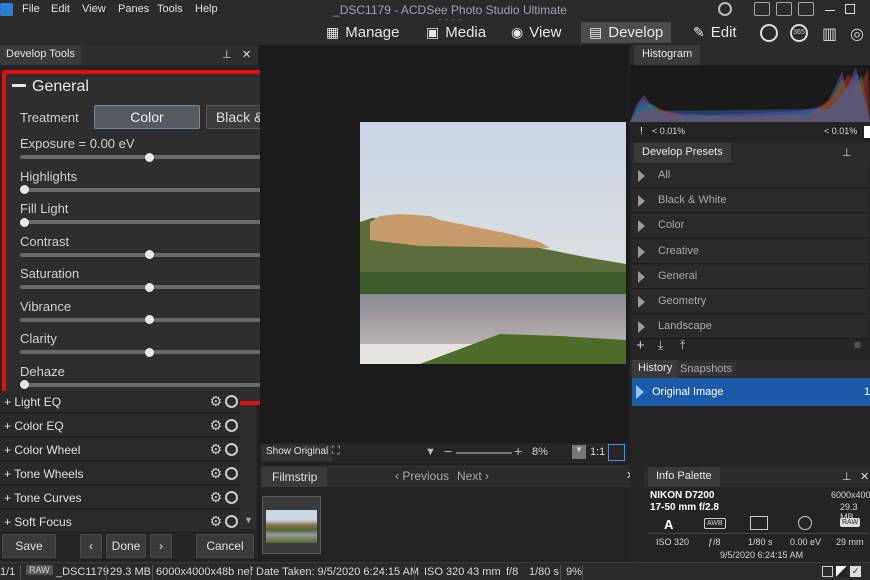  What do you see at coordinates (40, 55) in the screenshot?
I see `develop-tools-tab: Develop Tools` at bounding box center [40, 55].